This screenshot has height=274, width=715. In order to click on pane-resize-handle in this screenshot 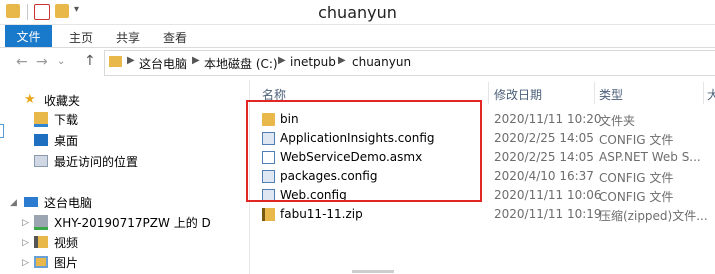, I will do `click(2, 131)`.